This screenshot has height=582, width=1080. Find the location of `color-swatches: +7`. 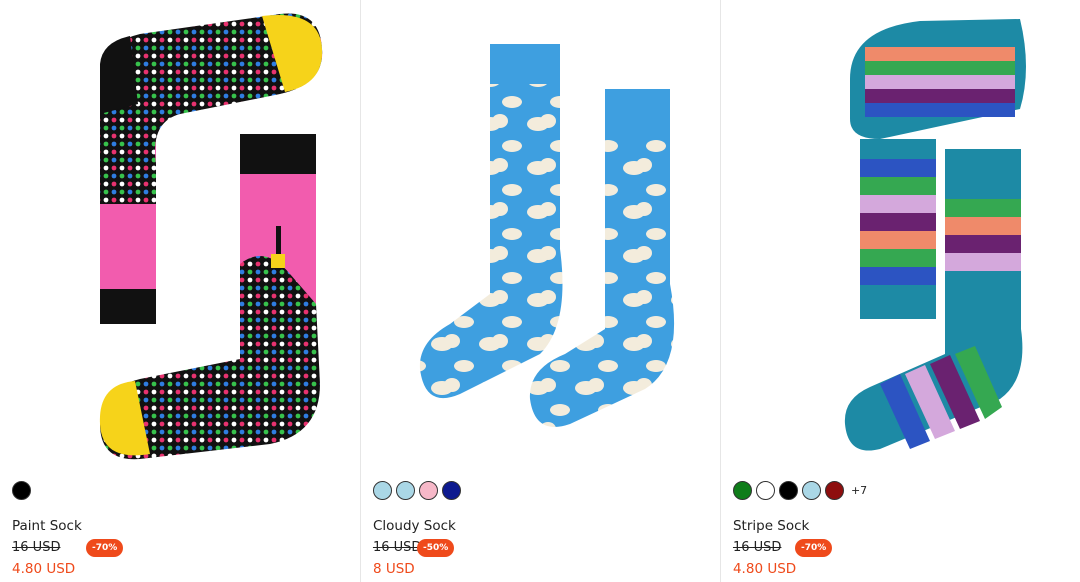

color-swatches: +7 is located at coordinates (799, 490).